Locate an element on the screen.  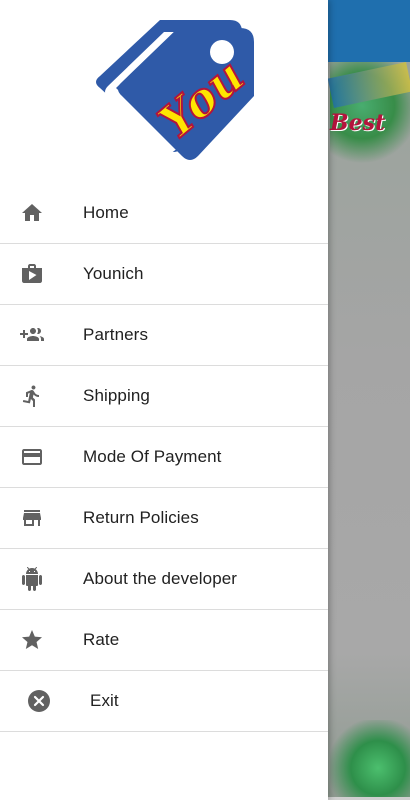
menu-item-label: About the developer is located at coordinates (160, 578).